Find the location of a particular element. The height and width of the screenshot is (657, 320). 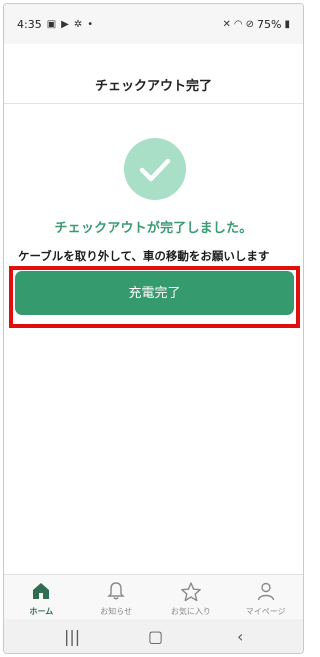

star-icon is located at coordinates (190, 592).